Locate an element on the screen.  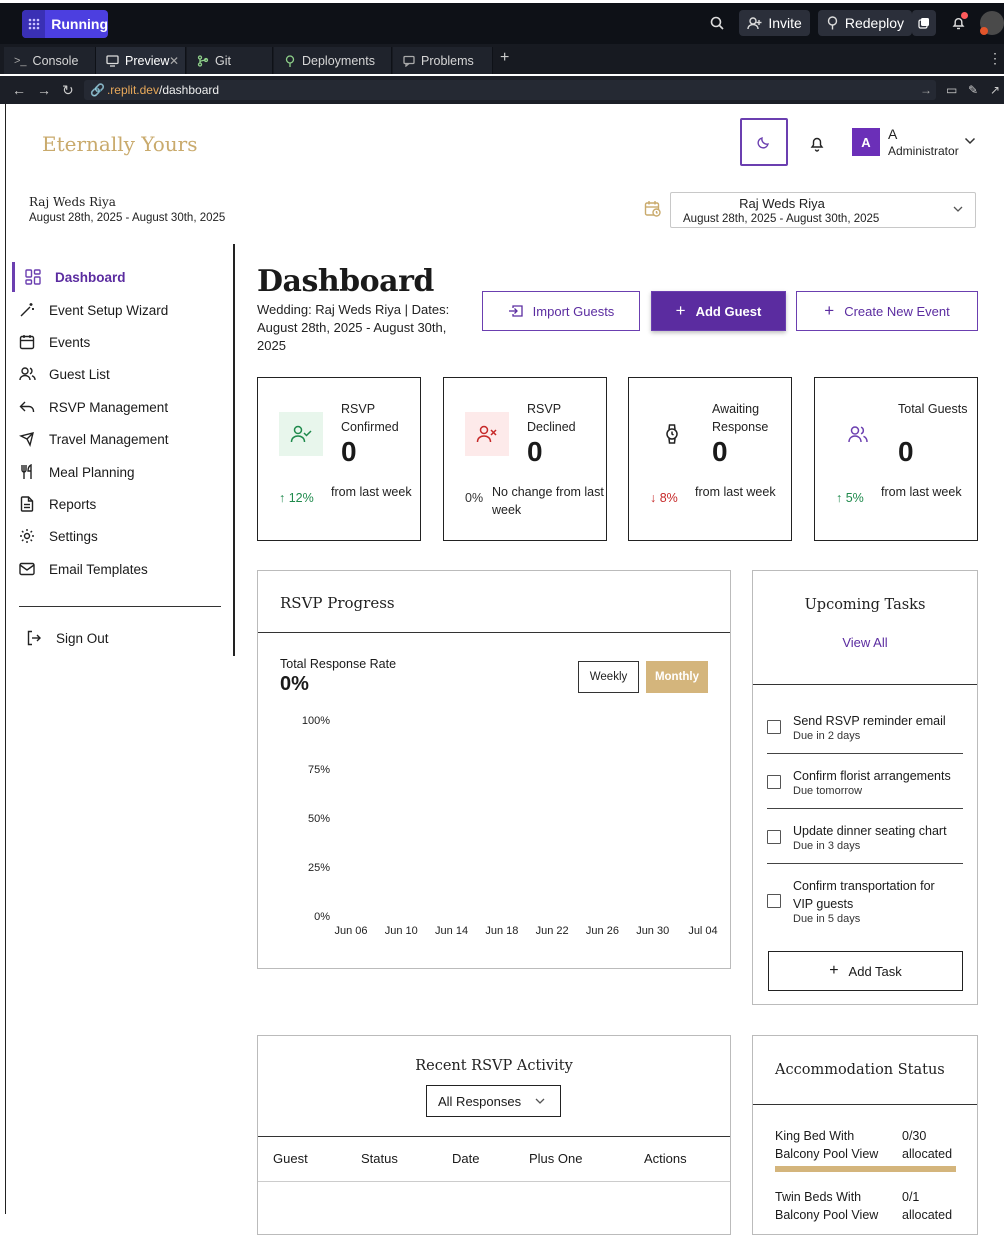
brand-logo: Eternally Yours is located at coordinates (120, 144).